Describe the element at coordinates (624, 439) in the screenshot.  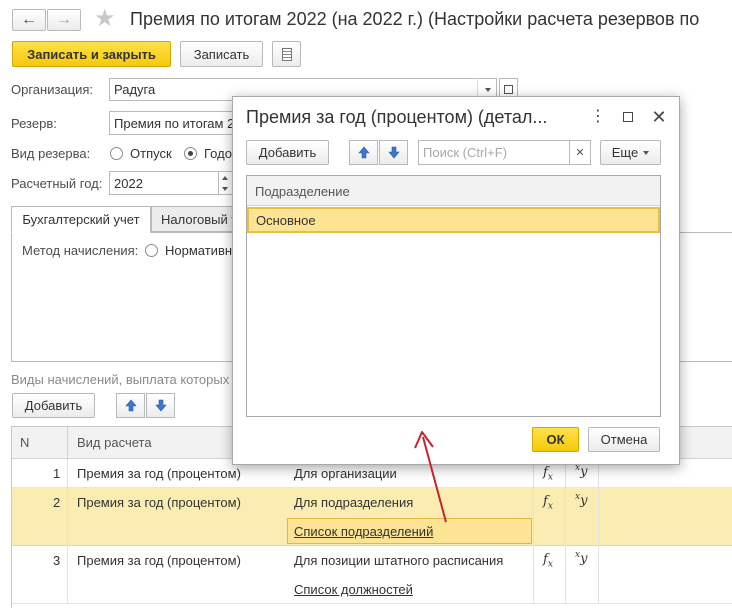
I see `dialog-cancel-button: Отмена` at that location.